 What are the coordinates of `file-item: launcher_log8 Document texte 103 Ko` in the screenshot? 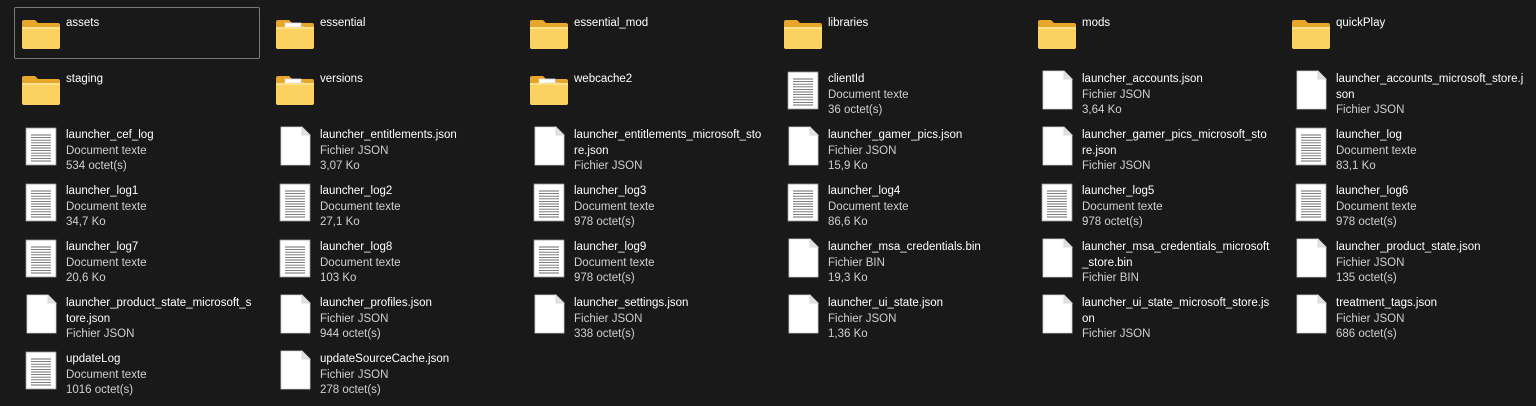 It's located at (391, 257).